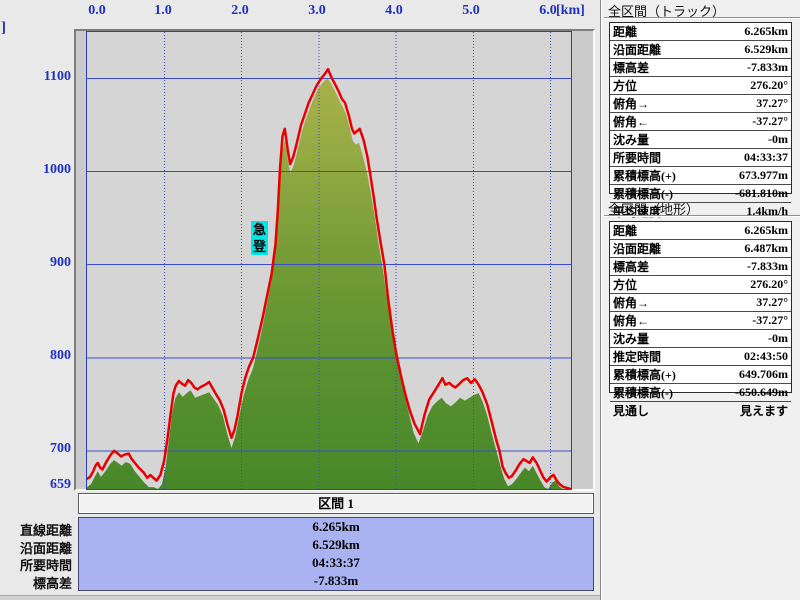 This screenshot has width=800, height=600. I want to click on x-axis-unit-label: [km], so click(570, 10).